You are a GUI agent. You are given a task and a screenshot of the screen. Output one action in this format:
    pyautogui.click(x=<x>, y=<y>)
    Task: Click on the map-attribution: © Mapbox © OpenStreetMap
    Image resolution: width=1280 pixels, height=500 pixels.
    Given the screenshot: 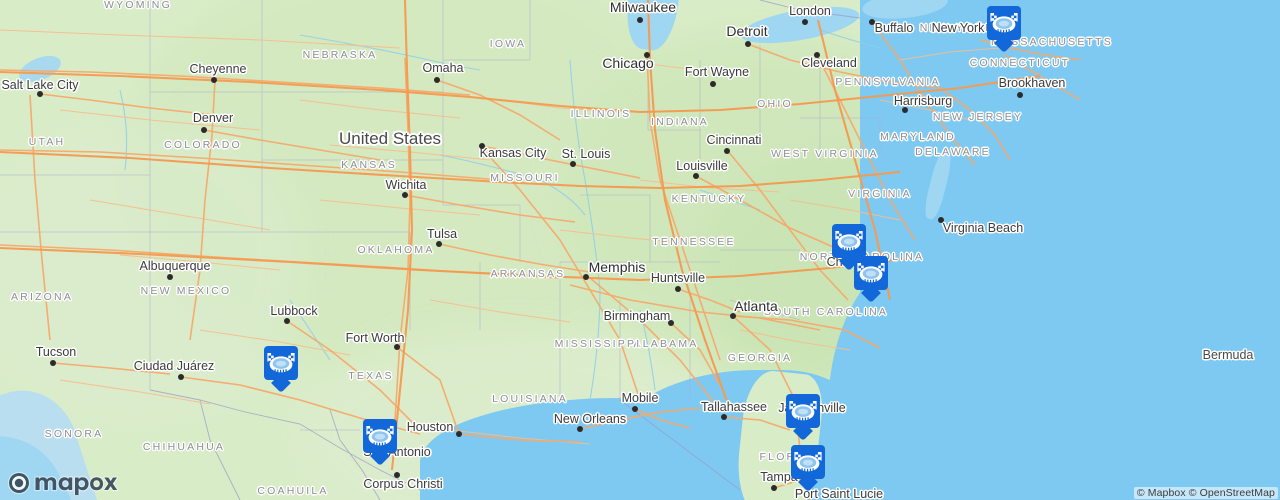 What is the action you would take?
    pyautogui.click(x=1205, y=493)
    